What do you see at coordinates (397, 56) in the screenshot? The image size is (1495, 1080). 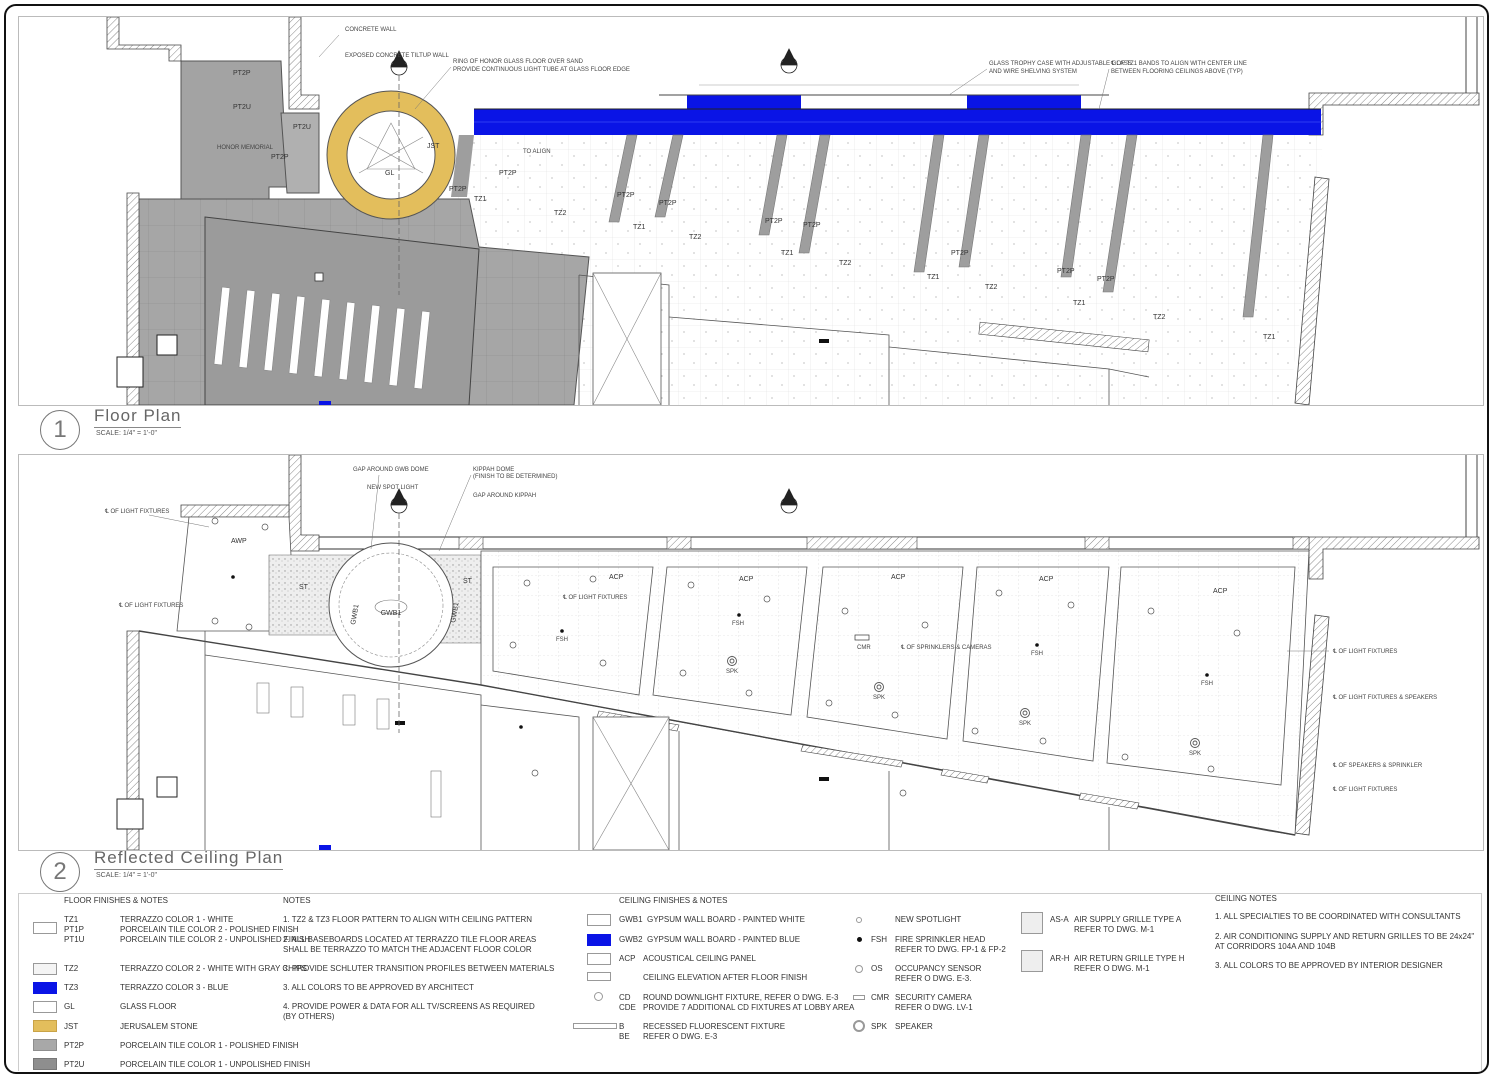 I see `note-exposed-concrete: EXPOSED CONCRETE TILTUP WALL` at bounding box center [397, 56].